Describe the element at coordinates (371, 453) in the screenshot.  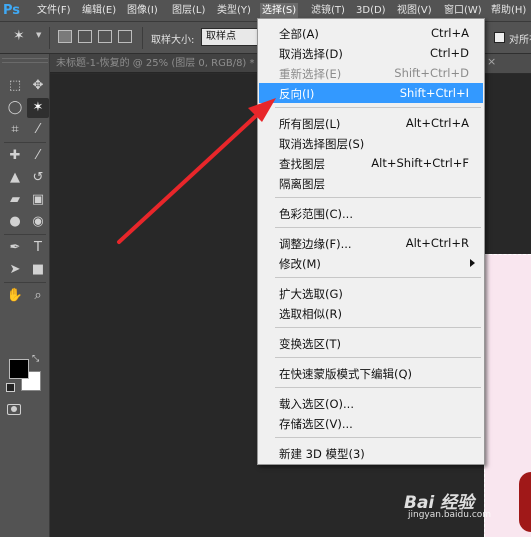
I see `menu-item-new-3d-model: 新建 3D 模型(3)` at that location.